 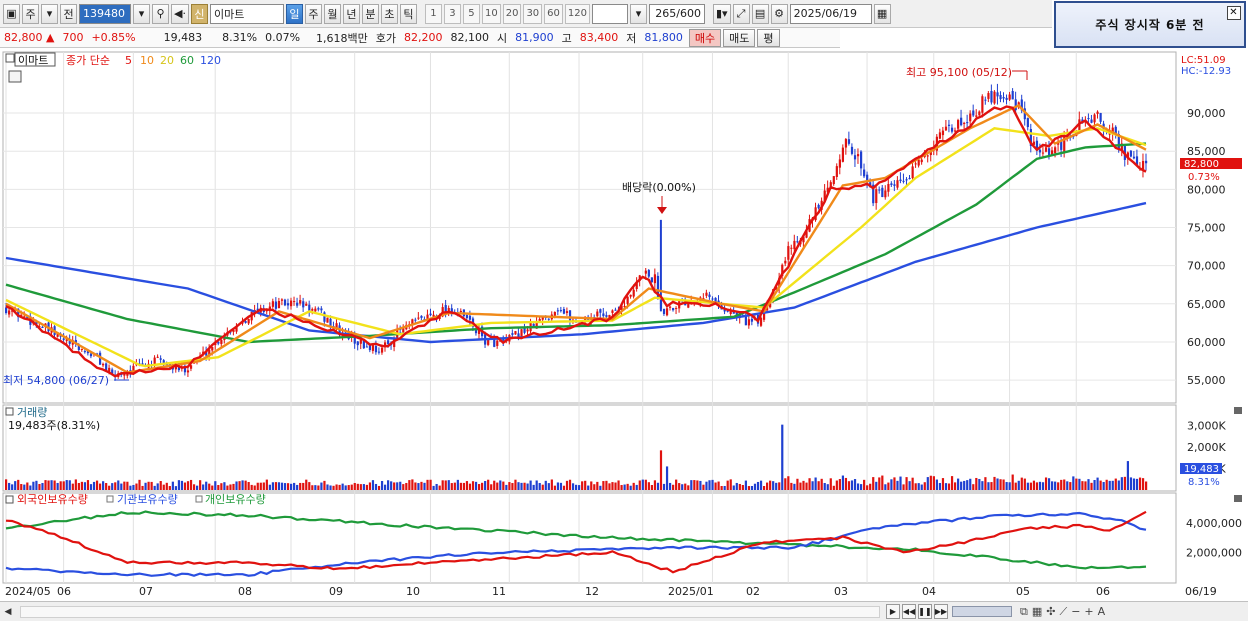 I want to click on buy-button: 매수, so click(x=705, y=37).